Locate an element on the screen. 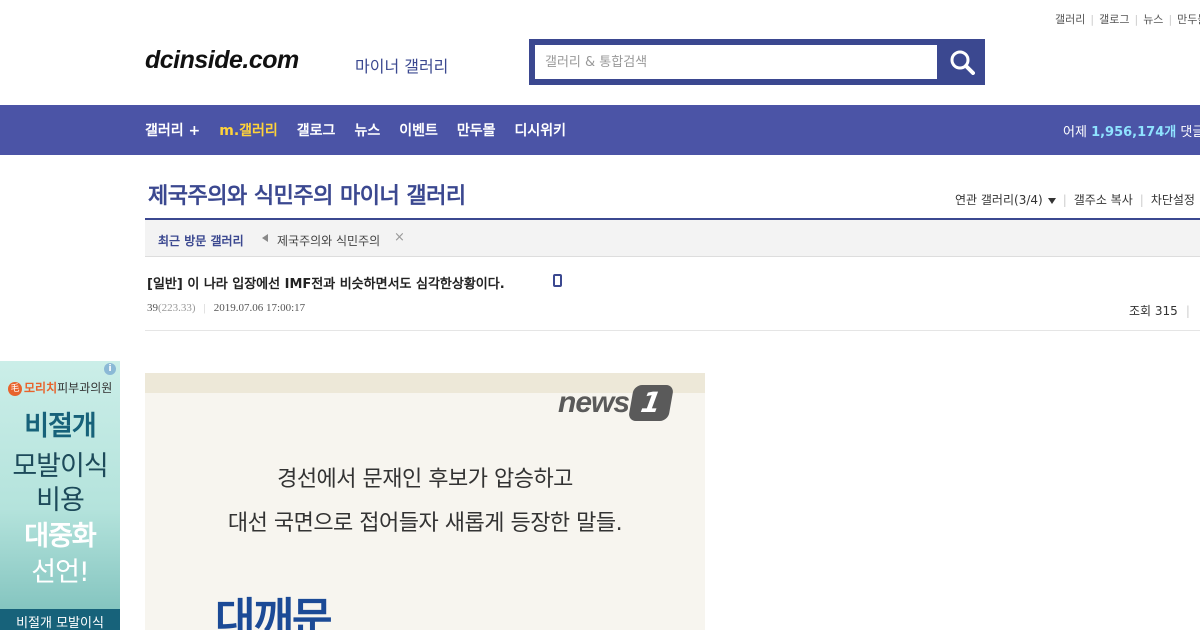 Image resolution: width=1200 pixels, height=630 pixels. top-utility-links: 갤러리 | 갤로그 | 뉴스 | 만두몰 is located at coordinates (1127, 19).